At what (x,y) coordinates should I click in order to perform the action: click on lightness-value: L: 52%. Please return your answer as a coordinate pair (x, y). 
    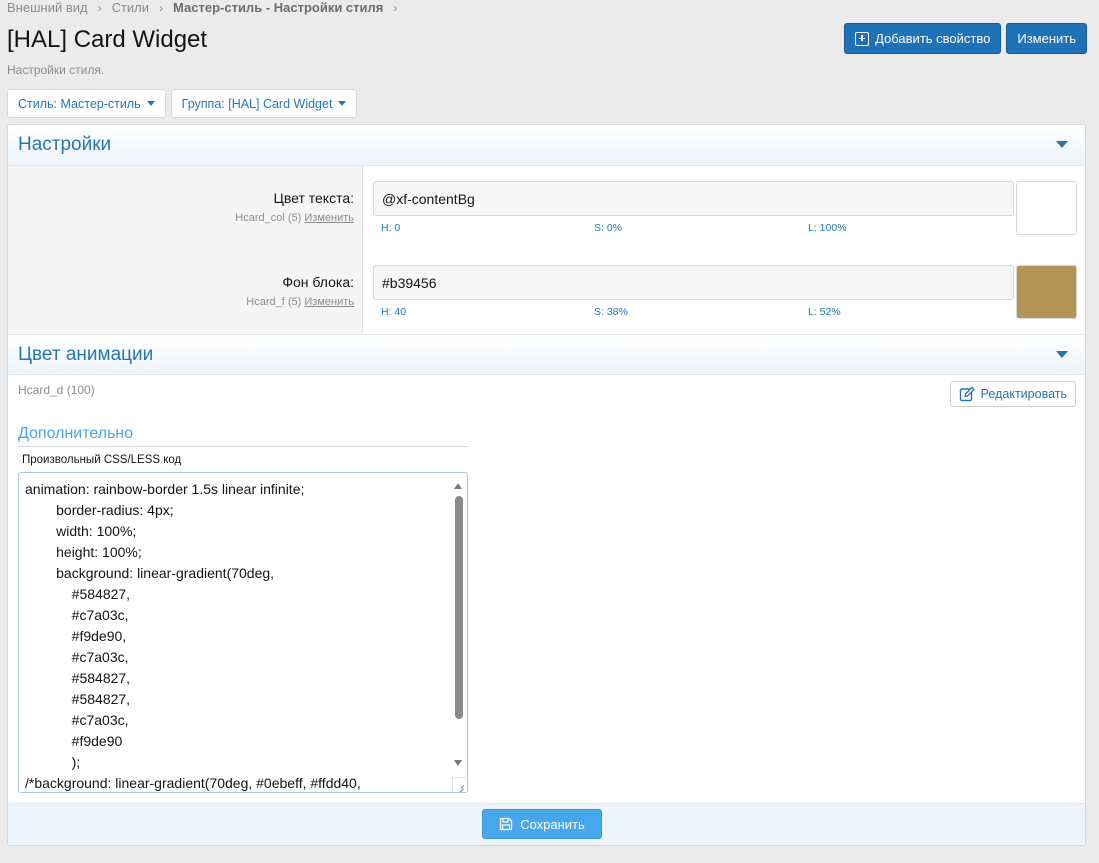
    Looking at the image, I should click on (824, 312).